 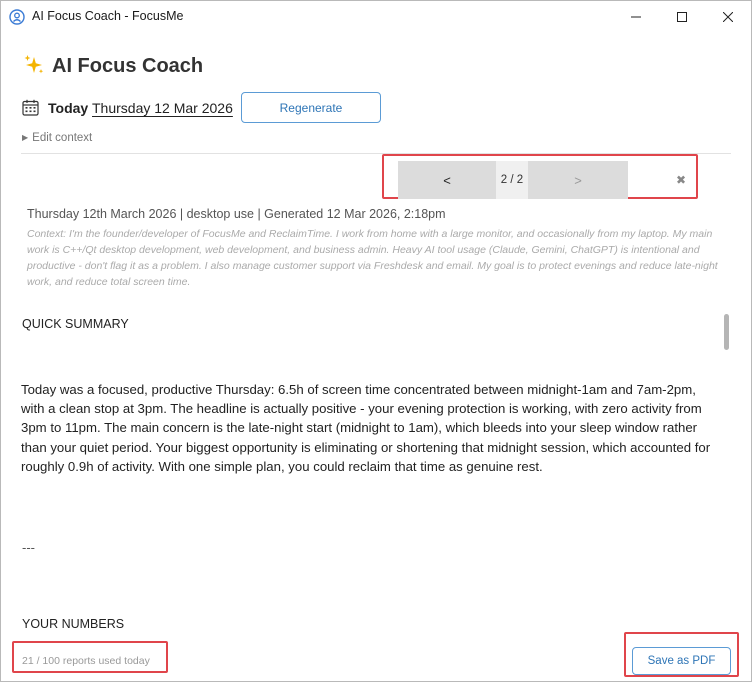 I want to click on close-icon, so click(x=728, y=17).